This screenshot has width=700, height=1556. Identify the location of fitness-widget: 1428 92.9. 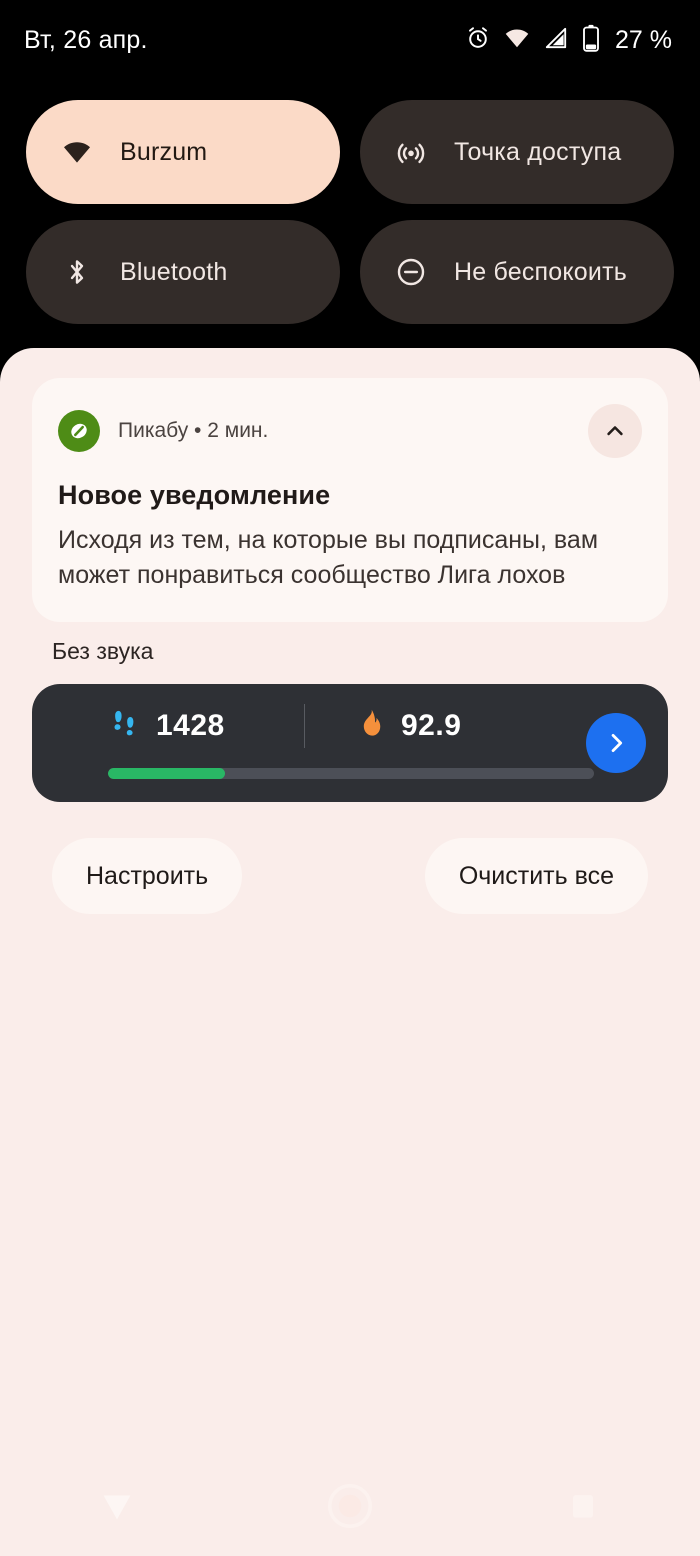
(350, 743).